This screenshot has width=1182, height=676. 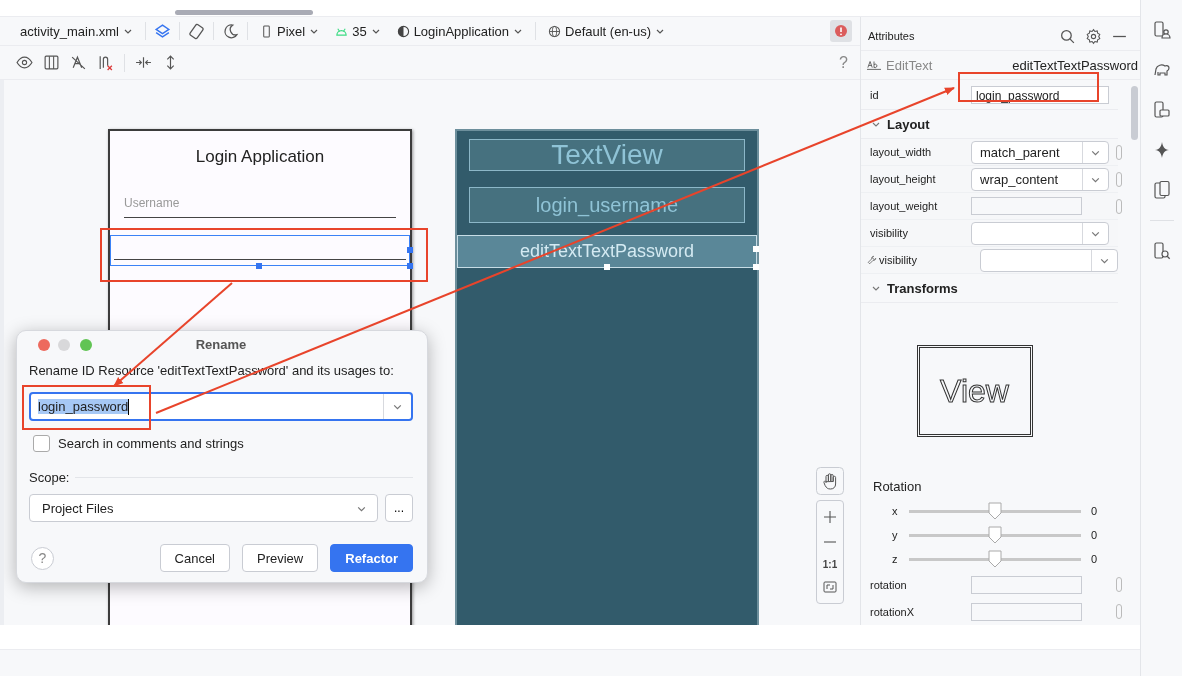 What do you see at coordinates (51, 62) in the screenshot?
I see `columns-icon` at bounding box center [51, 62].